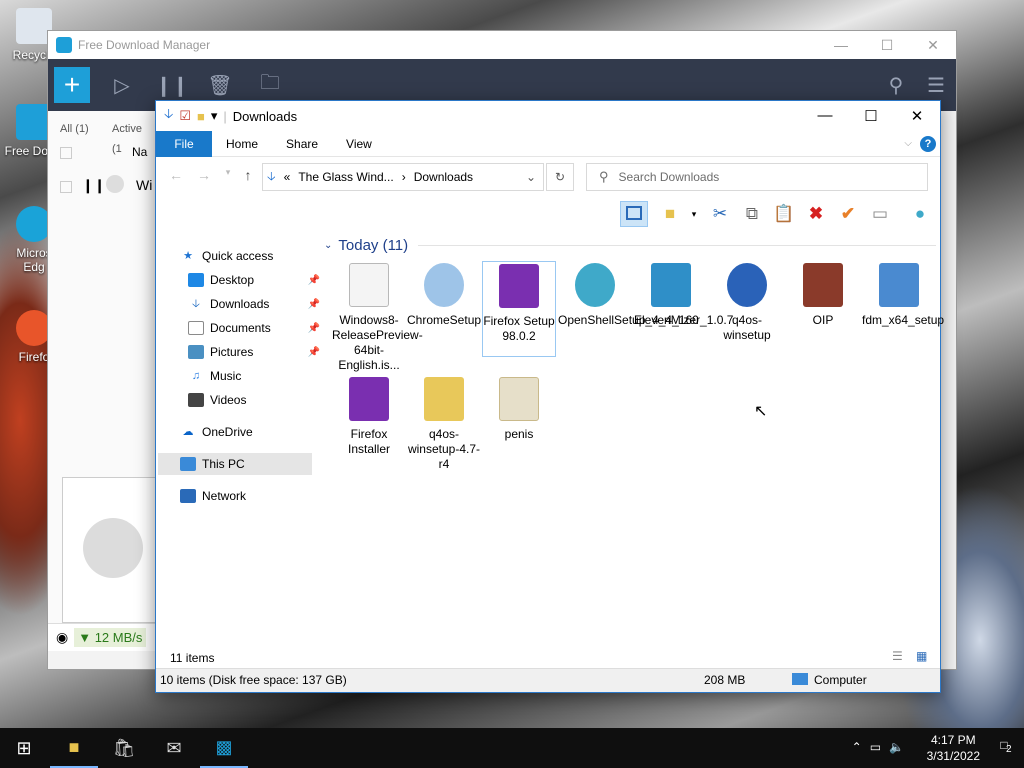  What do you see at coordinates (683, 295) in the screenshot?
I see `file-item: ElevenMizer_1.0.7` at bounding box center [683, 295].